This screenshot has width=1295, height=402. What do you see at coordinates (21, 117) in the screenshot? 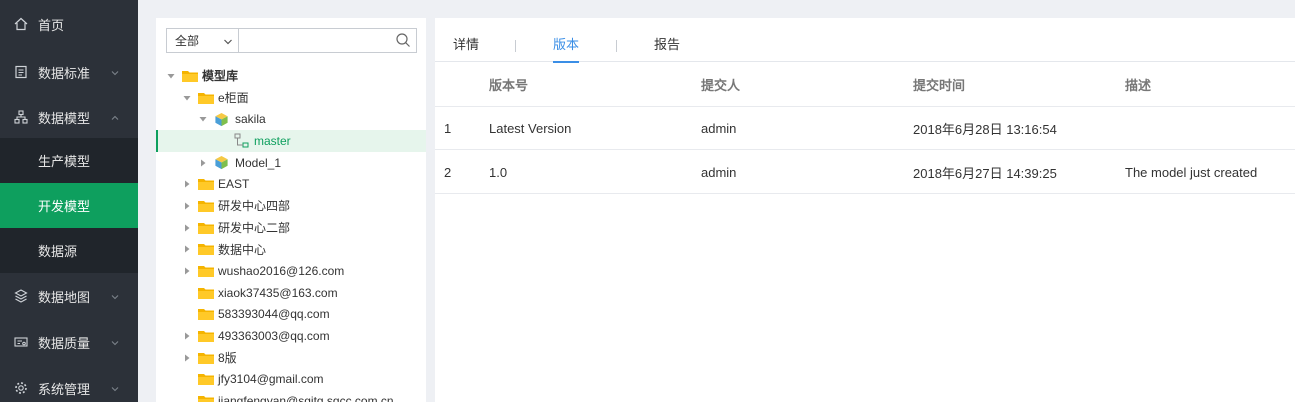
I see `org-chart-icon` at bounding box center [21, 117].